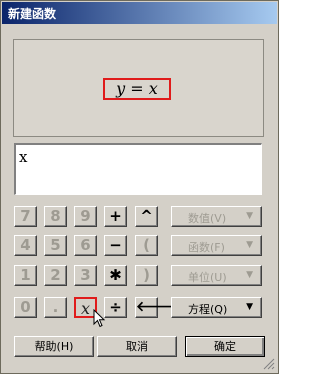  What do you see at coordinates (115, 245) in the screenshot?
I see `key-minus: −` at bounding box center [115, 245].